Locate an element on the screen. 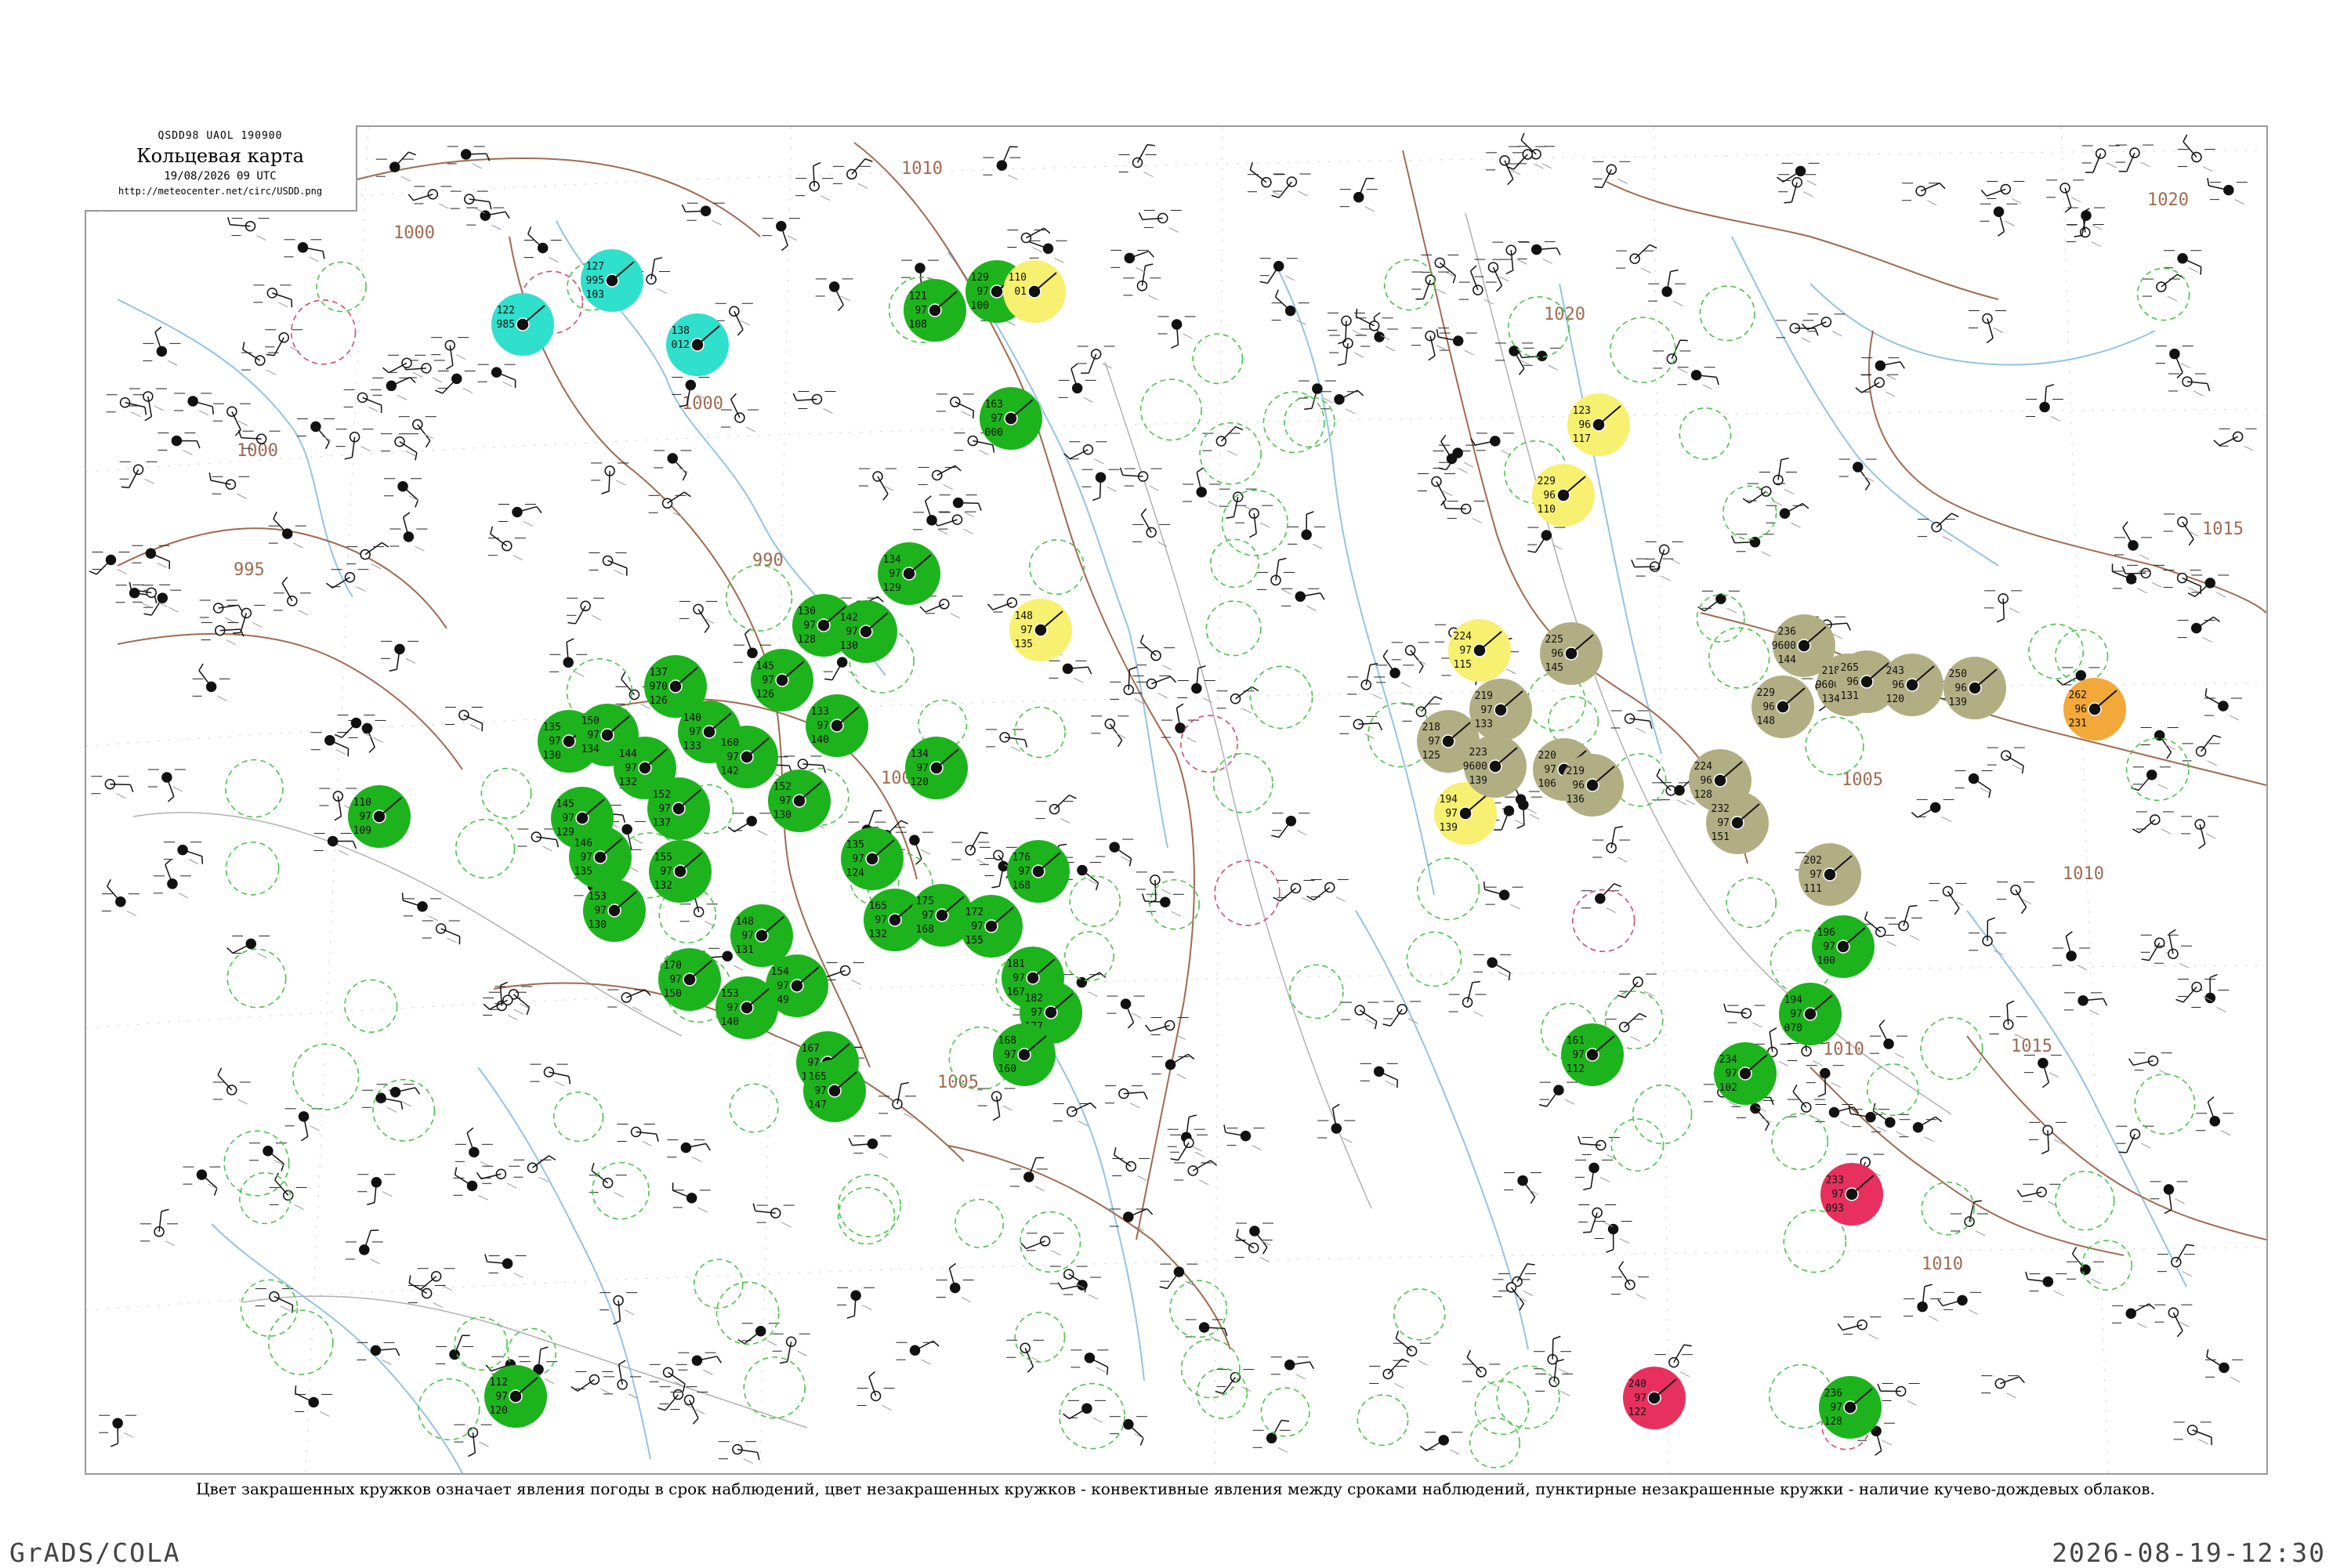 This screenshot has width=2351, height=1568. station-s3: 122985 is located at coordinates (522, 324).